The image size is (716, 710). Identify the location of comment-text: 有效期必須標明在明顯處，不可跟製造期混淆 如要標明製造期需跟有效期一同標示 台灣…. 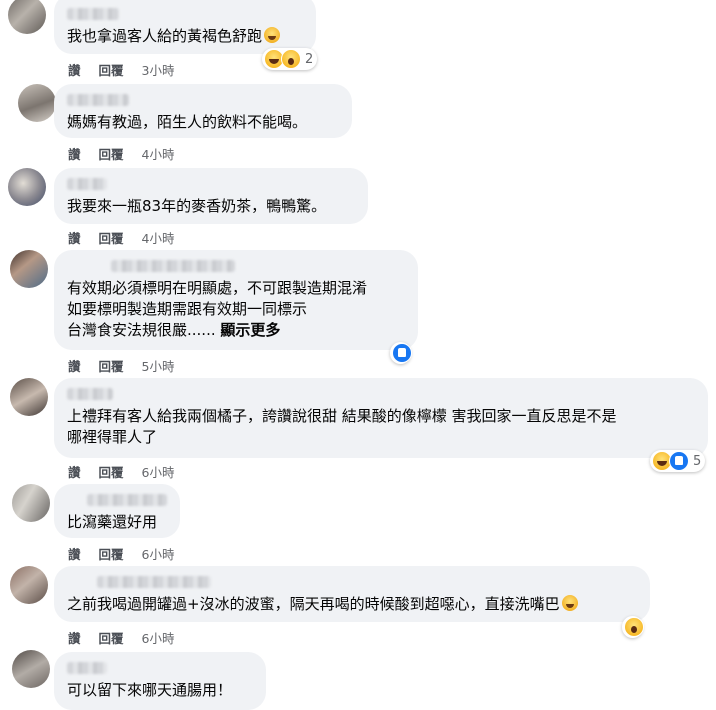
(217, 309).